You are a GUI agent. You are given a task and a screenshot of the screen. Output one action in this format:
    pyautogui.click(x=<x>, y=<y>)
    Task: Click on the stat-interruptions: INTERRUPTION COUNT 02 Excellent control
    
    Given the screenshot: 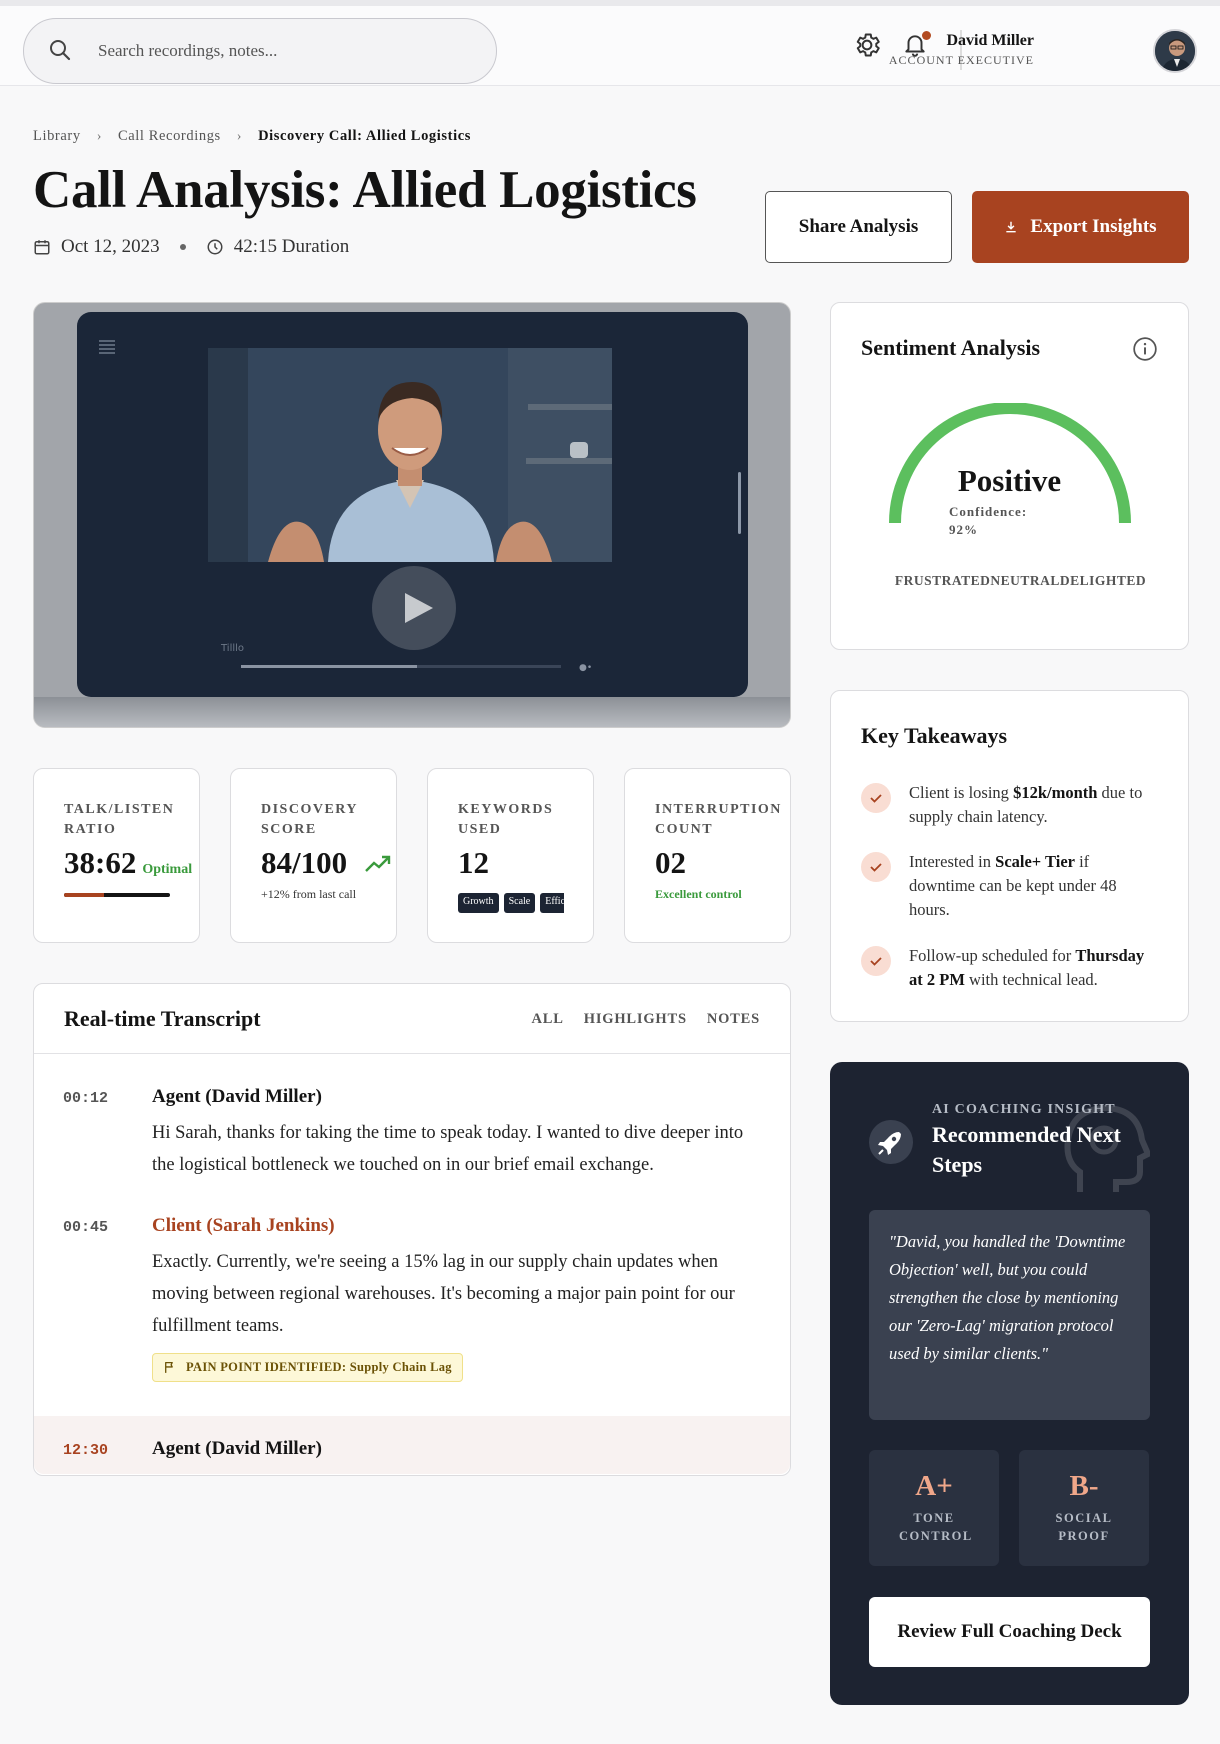 What is the action you would take?
    pyautogui.click(x=707, y=855)
    